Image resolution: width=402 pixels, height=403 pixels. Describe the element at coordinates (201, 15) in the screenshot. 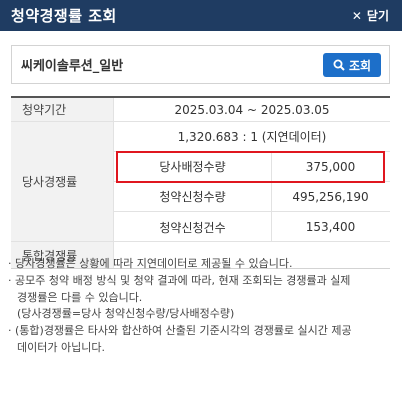

I see `popup-header: 청약경쟁률 조회 ✕ 닫기` at that location.